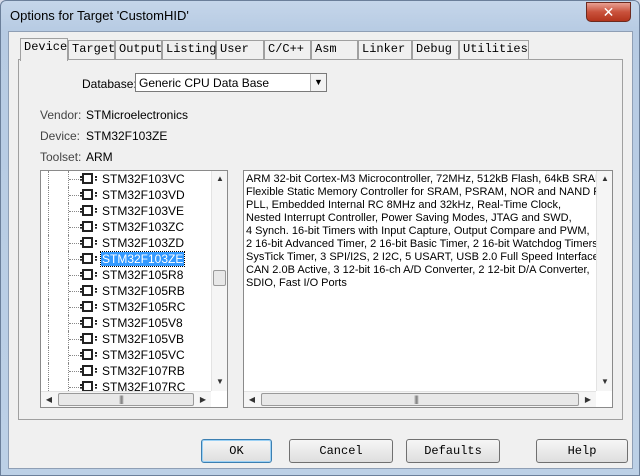  I want to click on tab-label: Debug, so click(434, 49).